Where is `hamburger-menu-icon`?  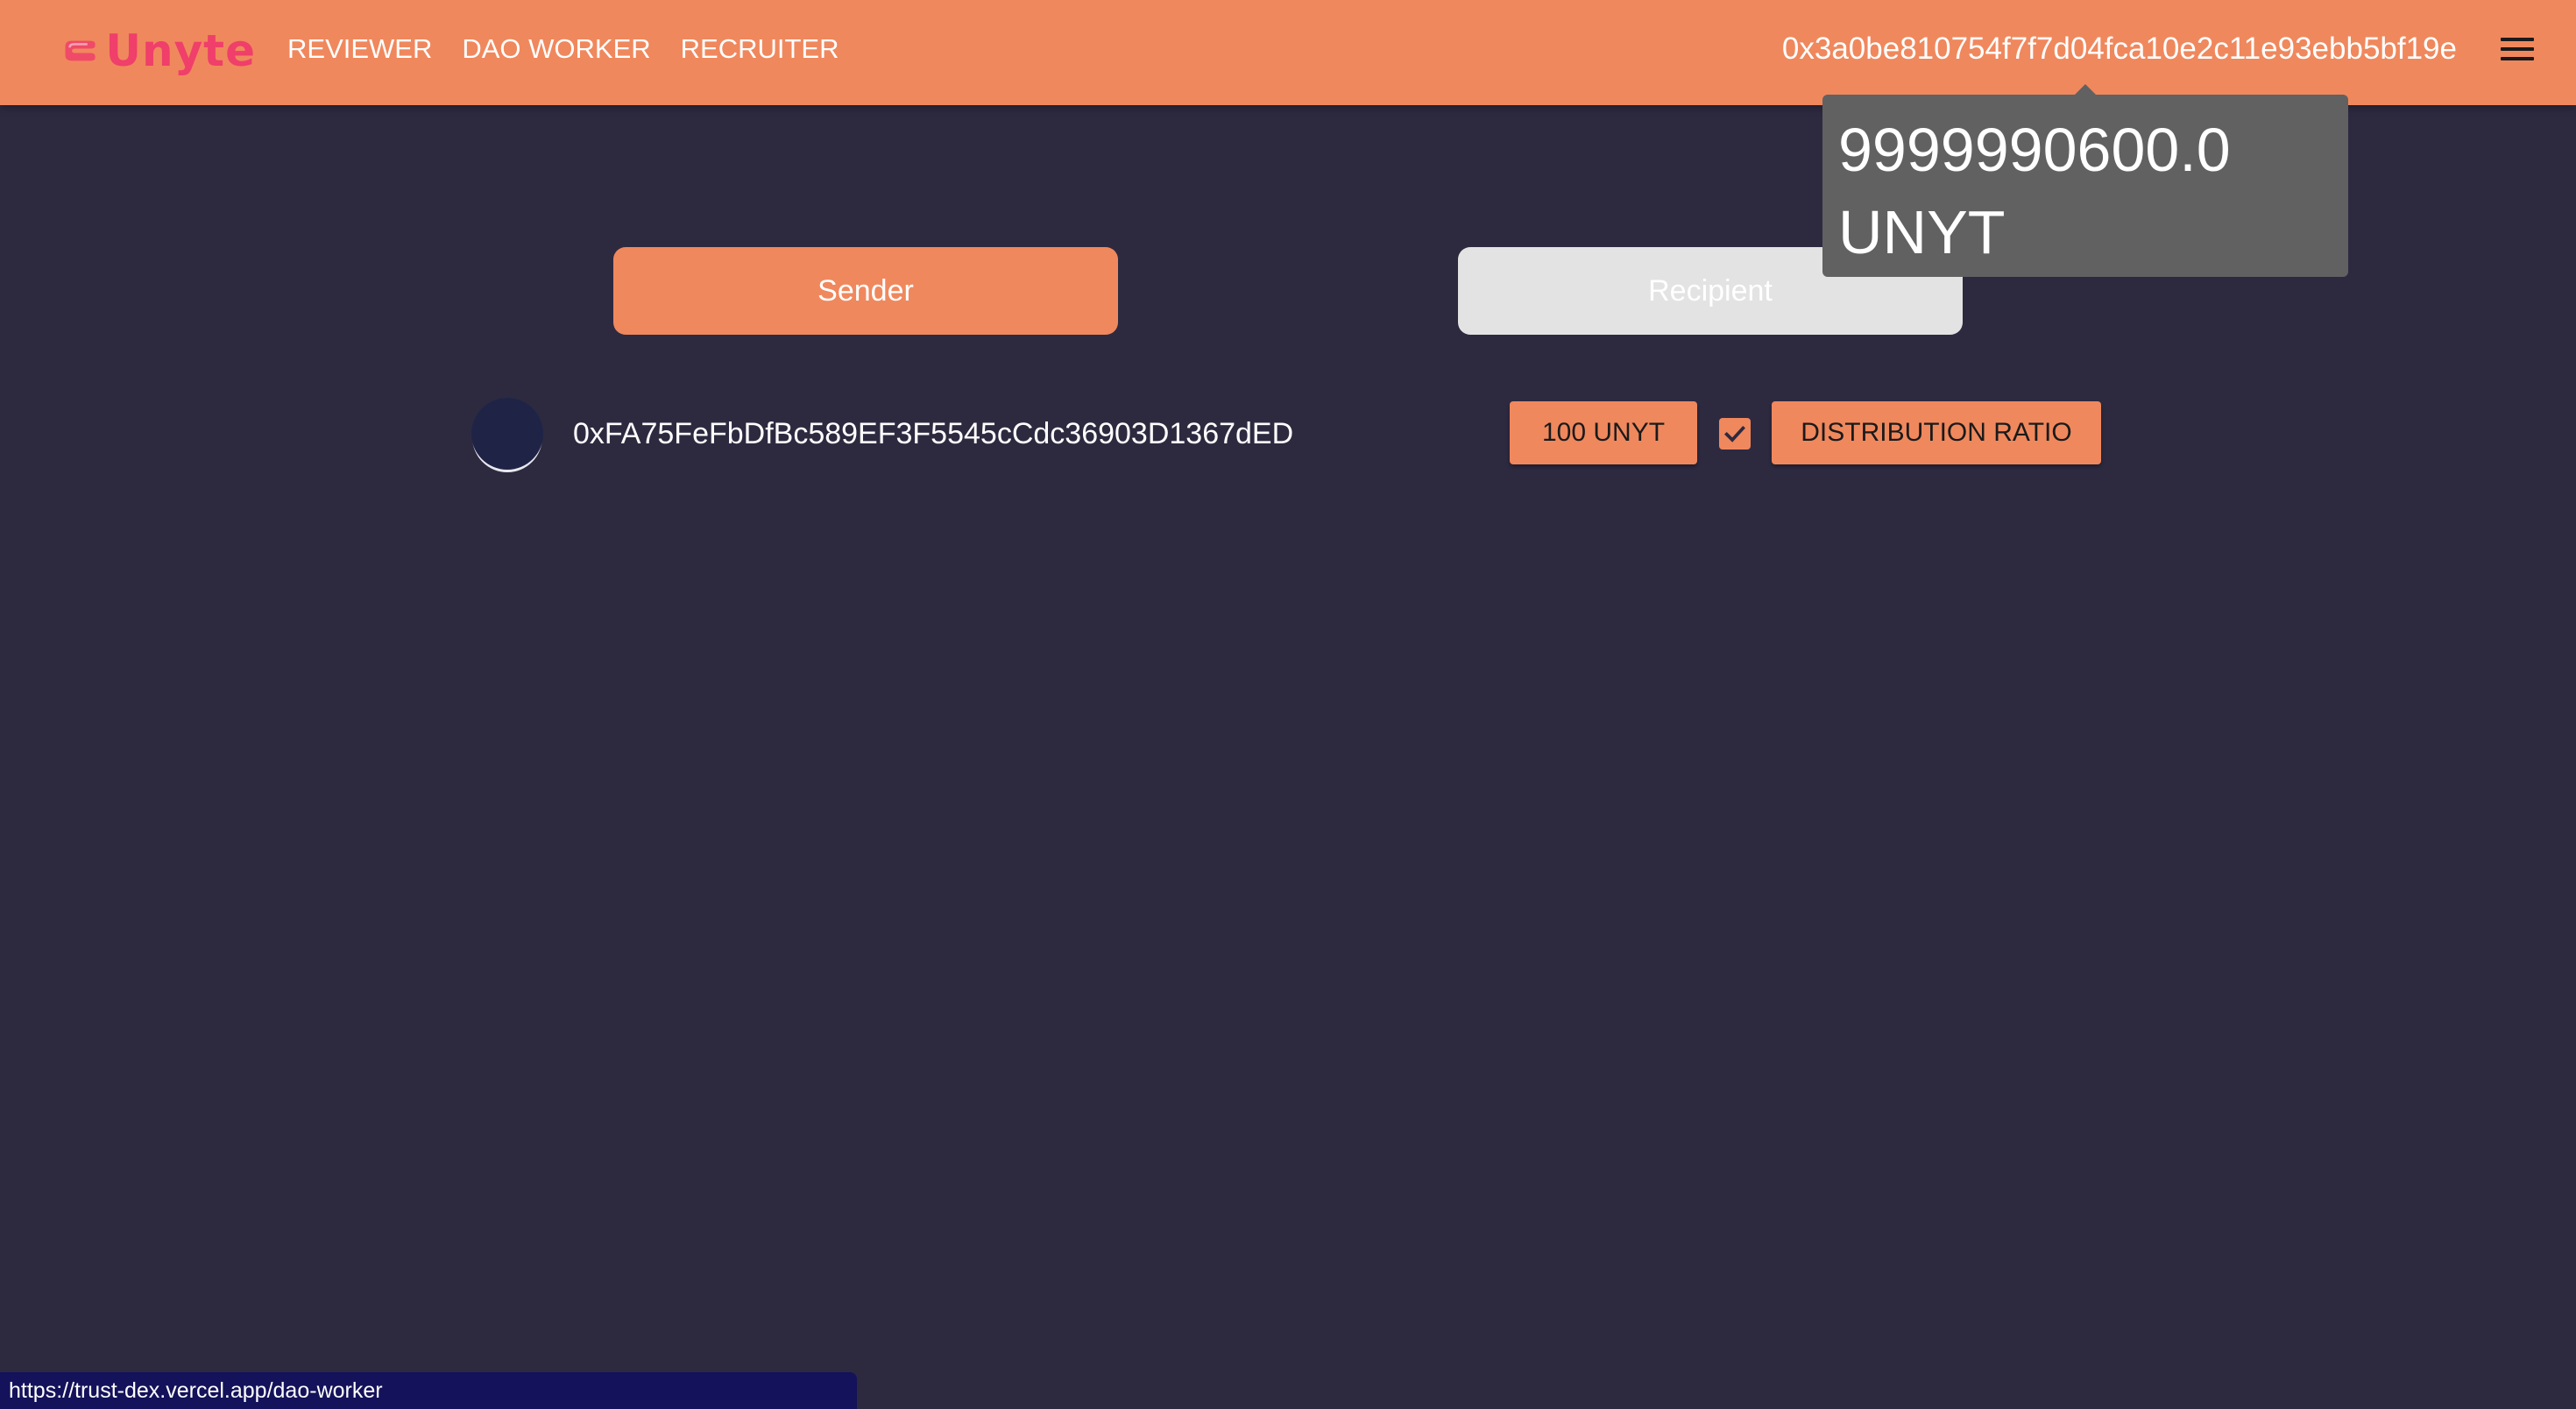 hamburger-menu-icon is located at coordinates (2519, 49).